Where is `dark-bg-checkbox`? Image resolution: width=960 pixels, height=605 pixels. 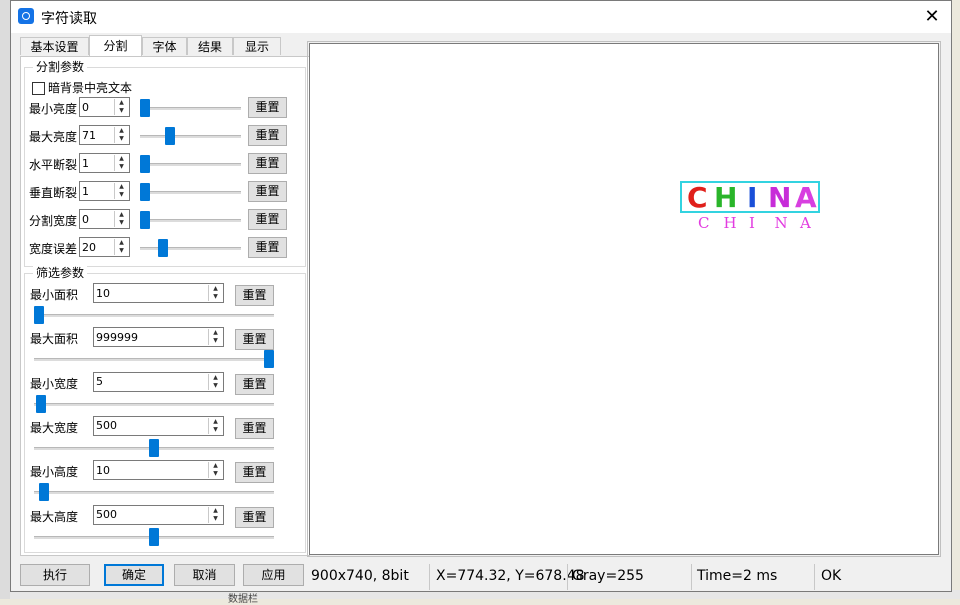 dark-bg-checkbox is located at coordinates (38, 88).